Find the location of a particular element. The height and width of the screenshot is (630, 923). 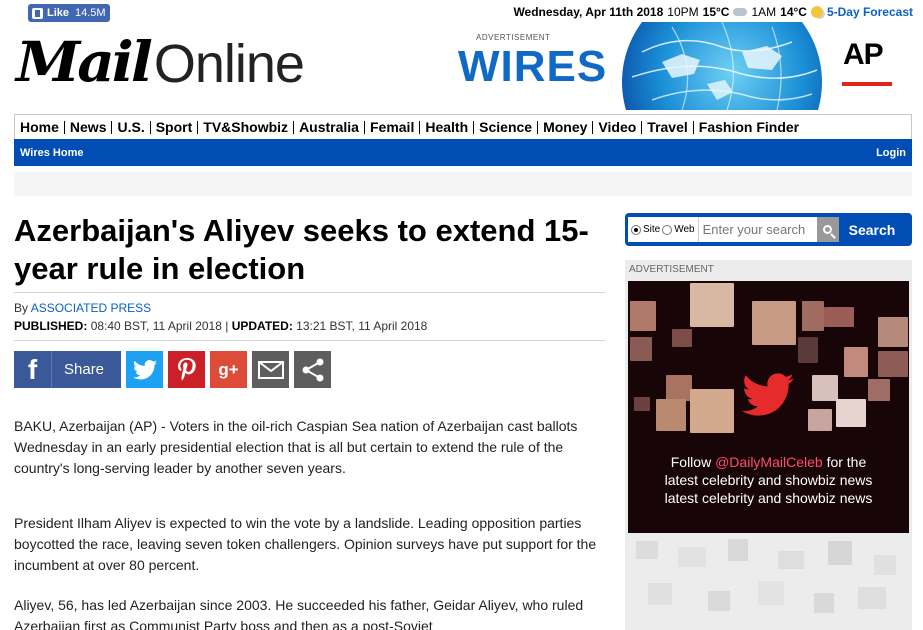

wires-home-link: Wires Home is located at coordinates (51, 153).